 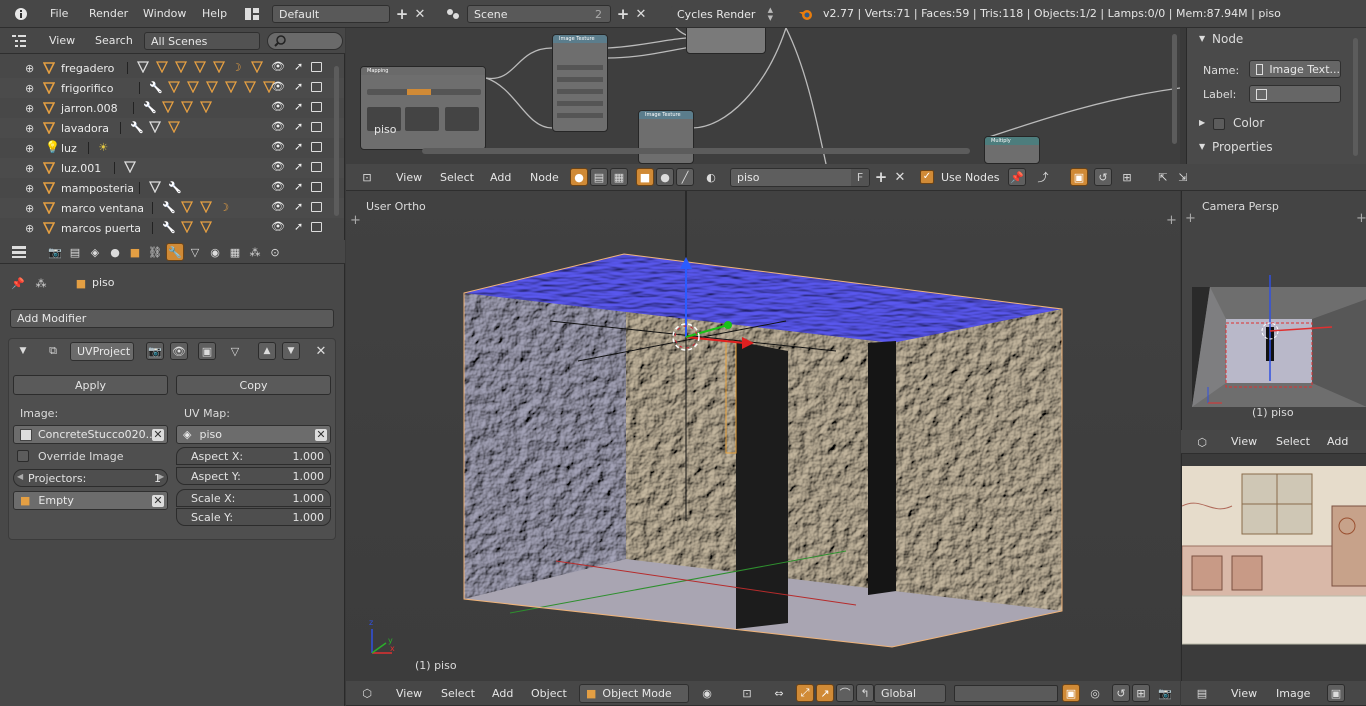 I want to click on image-image-menu: Image, so click(x=1293, y=693).